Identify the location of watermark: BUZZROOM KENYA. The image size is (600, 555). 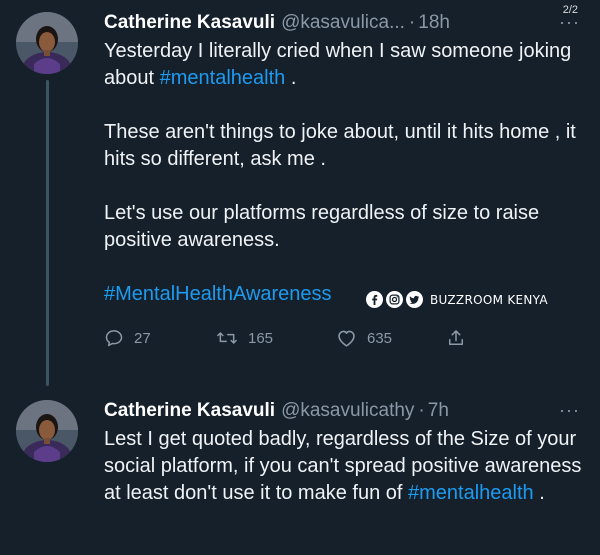
(457, 299).